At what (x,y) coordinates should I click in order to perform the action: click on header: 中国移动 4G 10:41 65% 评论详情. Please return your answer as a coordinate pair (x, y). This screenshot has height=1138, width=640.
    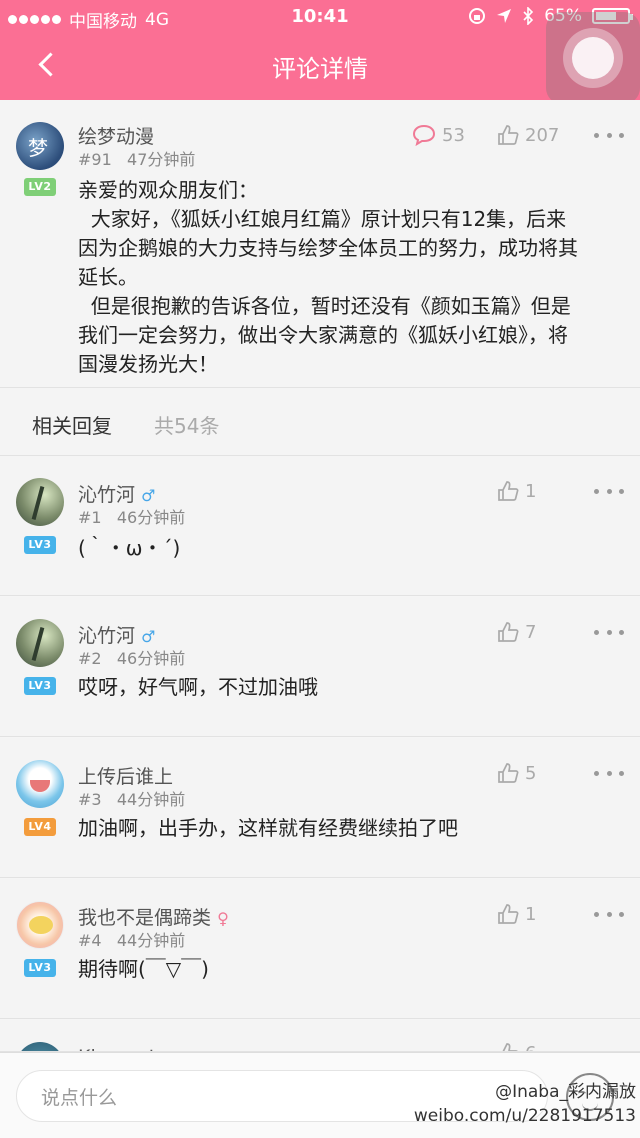
    Looking at the image, I should click on (320, 52).